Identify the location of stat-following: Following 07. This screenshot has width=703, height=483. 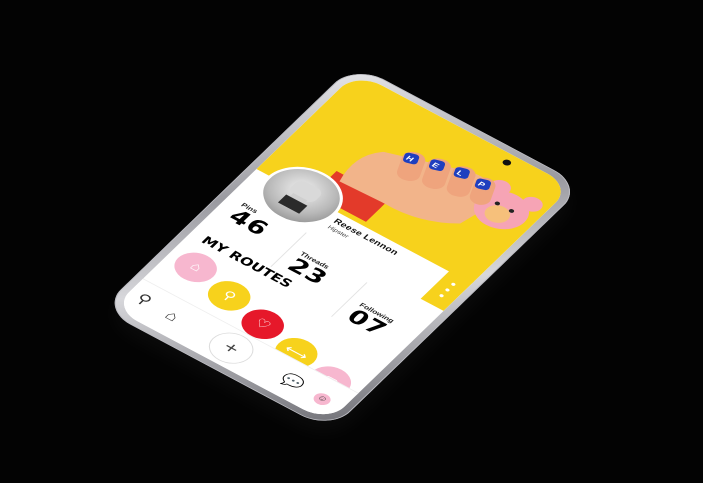
(368, 321).